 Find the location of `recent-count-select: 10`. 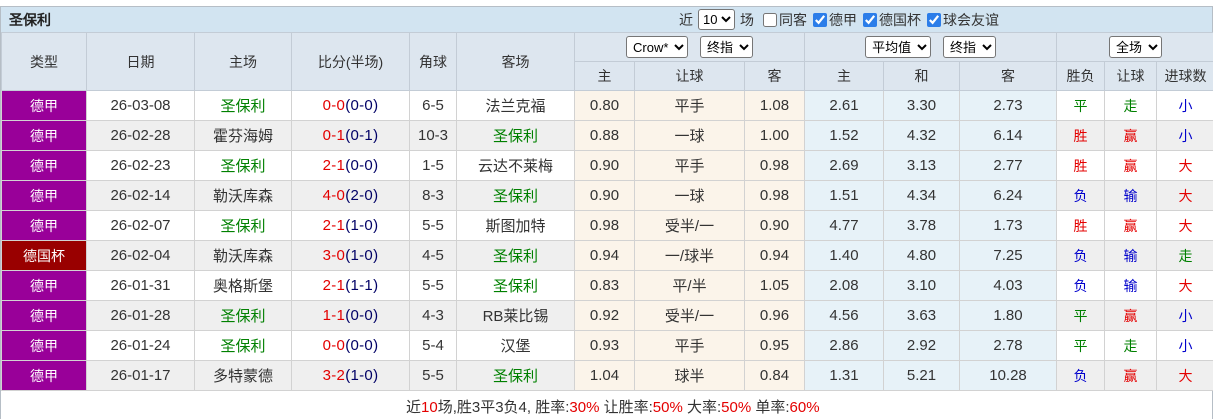

recent-count-select: 10 is located at coordinates (716, 19).